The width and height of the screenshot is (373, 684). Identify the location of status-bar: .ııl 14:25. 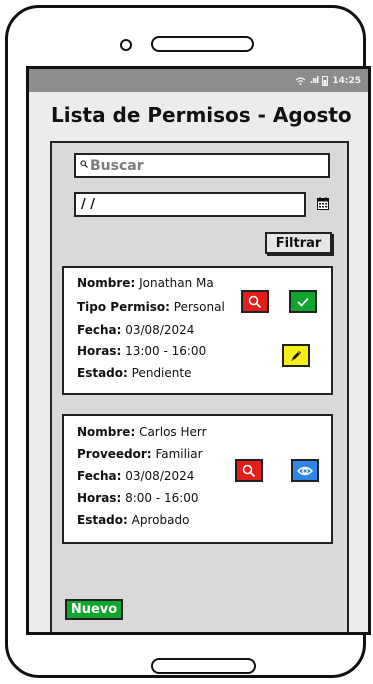
(198, 80).